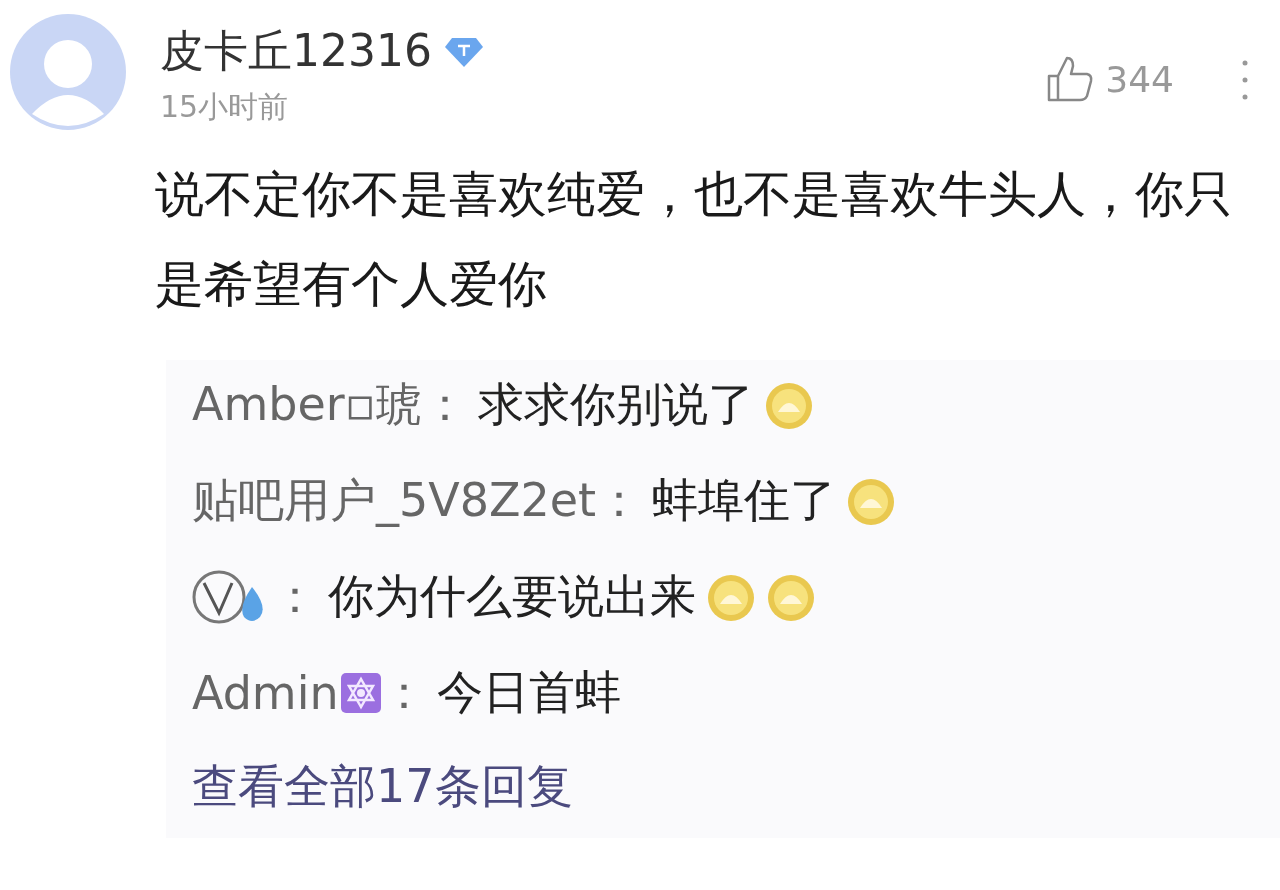 Image resolution: width=1280 pixels, height=890 pixels. Describe the element at coordinates (528, 692) in the screenshot. I see `reply-text: 今日首蚌` at that location.